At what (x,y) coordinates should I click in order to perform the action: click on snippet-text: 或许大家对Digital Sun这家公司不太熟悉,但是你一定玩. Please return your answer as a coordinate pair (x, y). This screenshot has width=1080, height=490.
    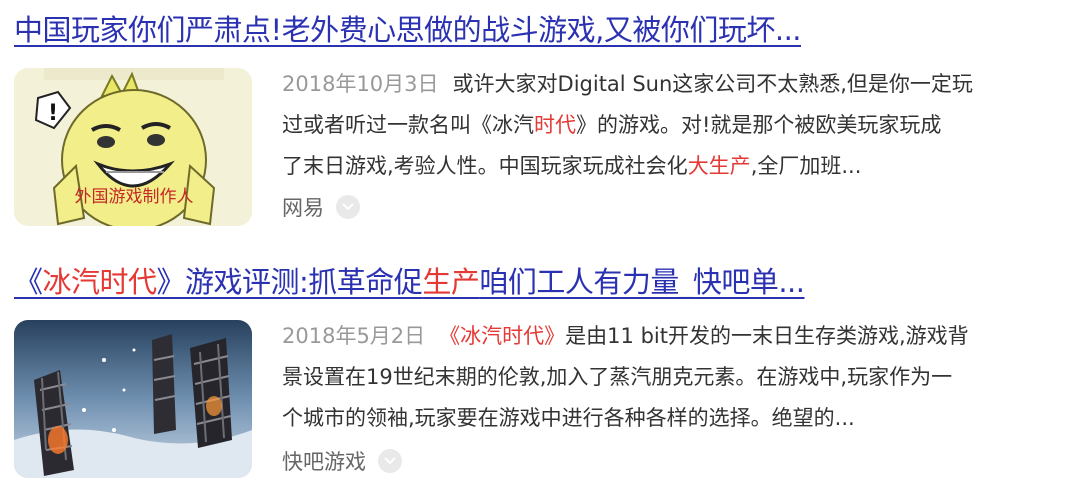
    Looking at the image, I should click on (712, 84).